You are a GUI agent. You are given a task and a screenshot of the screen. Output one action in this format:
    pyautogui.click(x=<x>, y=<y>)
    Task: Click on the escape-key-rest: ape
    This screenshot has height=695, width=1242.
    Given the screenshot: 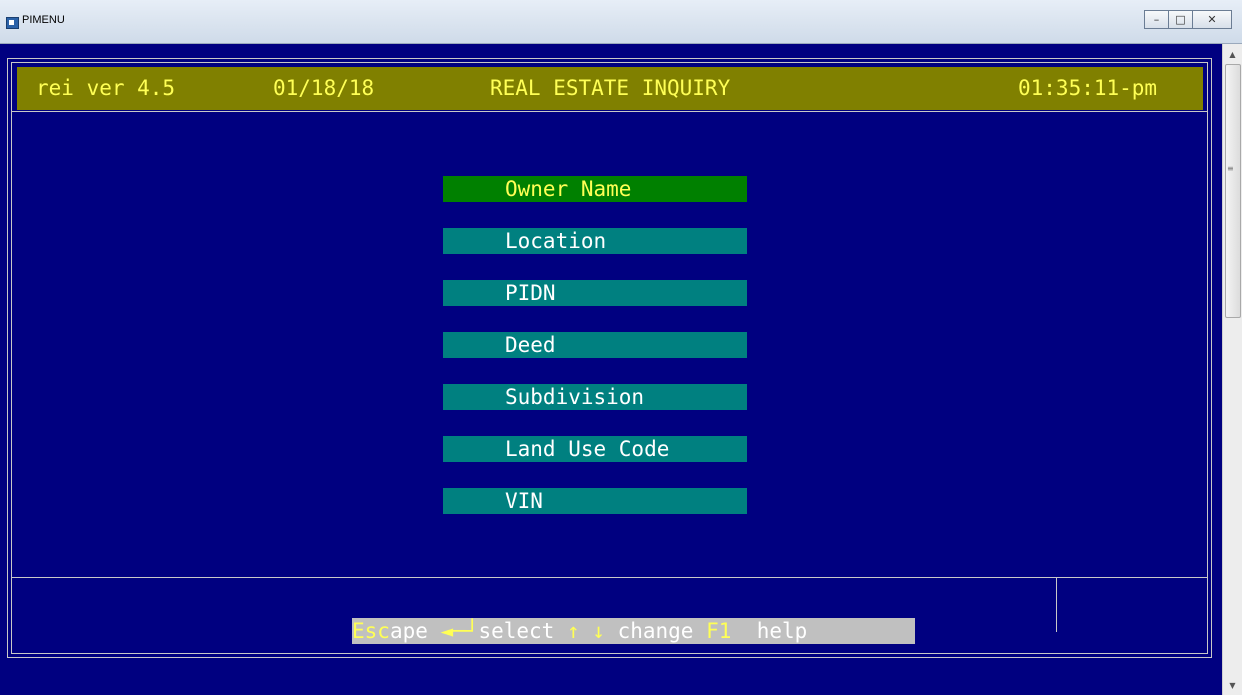 What is the action you would take?
    pyautogui.click(x=408, y=631)
    